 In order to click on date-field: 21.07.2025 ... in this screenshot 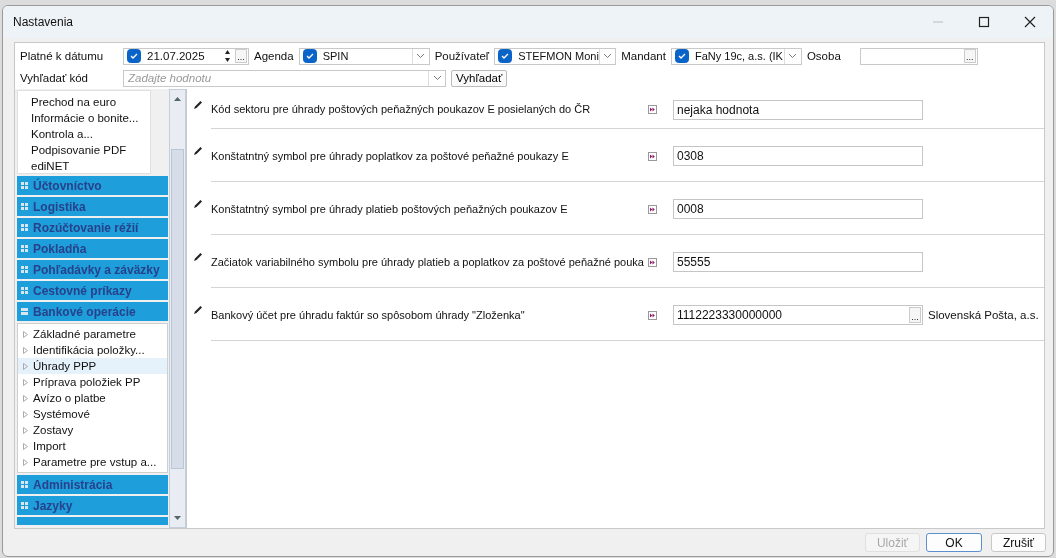, I will do `click(186, 56)`.